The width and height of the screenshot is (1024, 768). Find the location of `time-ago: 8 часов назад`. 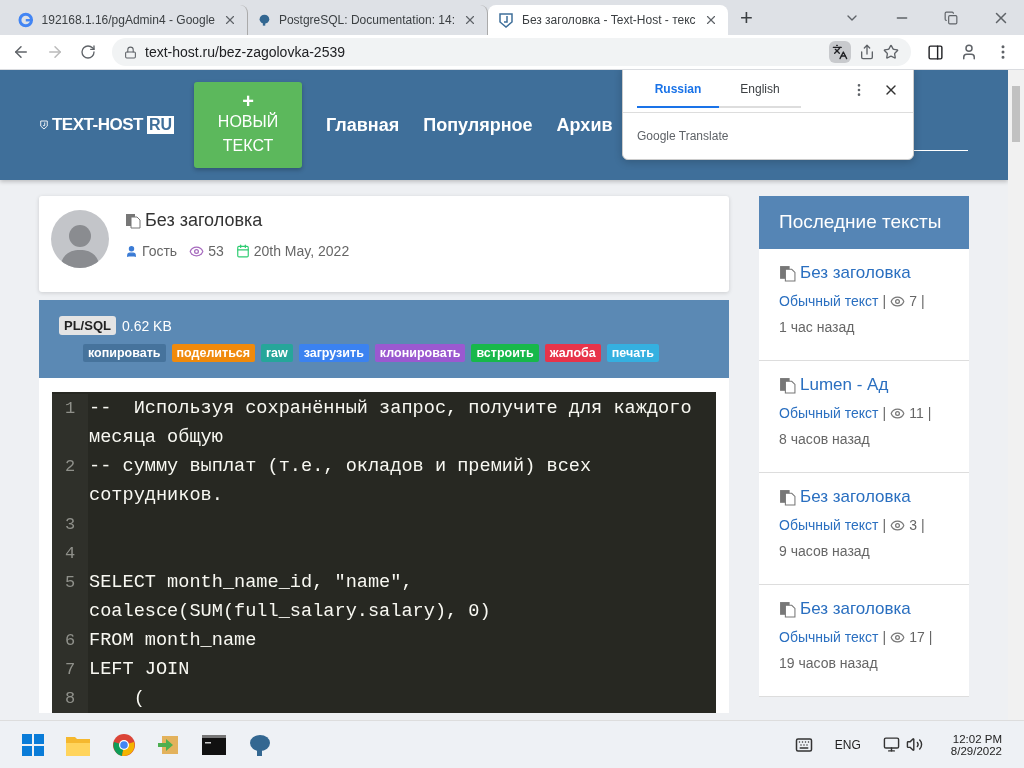

time-ago: 8 часов назад is located at coordinates (825, 439).